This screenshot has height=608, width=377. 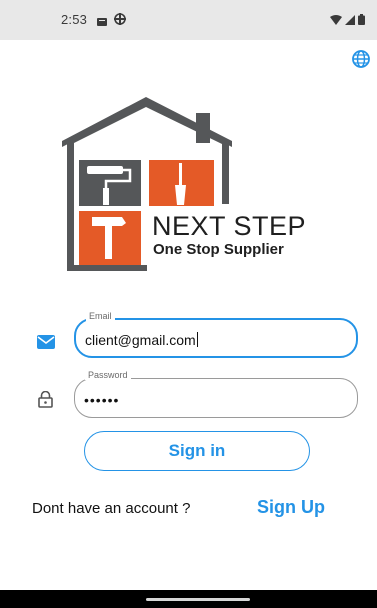 I want to click on navigation-bar, so click(x=188, y=599).